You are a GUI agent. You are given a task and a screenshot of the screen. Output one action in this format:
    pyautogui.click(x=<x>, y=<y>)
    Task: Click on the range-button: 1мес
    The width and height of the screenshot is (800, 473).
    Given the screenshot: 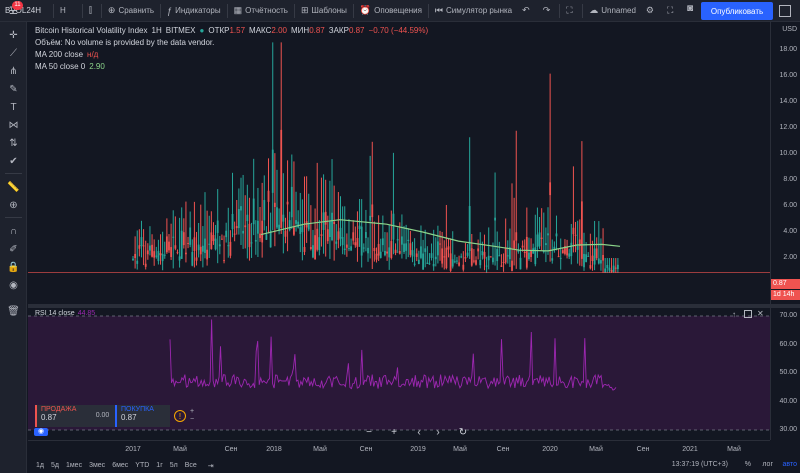 What is the action you would take?
    pyautogui.click(x=74, y=465)
    